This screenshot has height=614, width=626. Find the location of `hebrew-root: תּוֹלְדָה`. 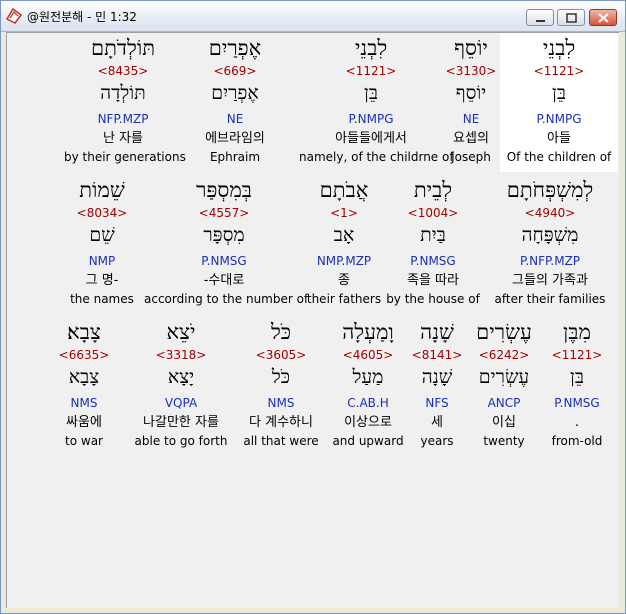

hebrew-root: תּוֹלְדָה is located at coordinates (123, 93).